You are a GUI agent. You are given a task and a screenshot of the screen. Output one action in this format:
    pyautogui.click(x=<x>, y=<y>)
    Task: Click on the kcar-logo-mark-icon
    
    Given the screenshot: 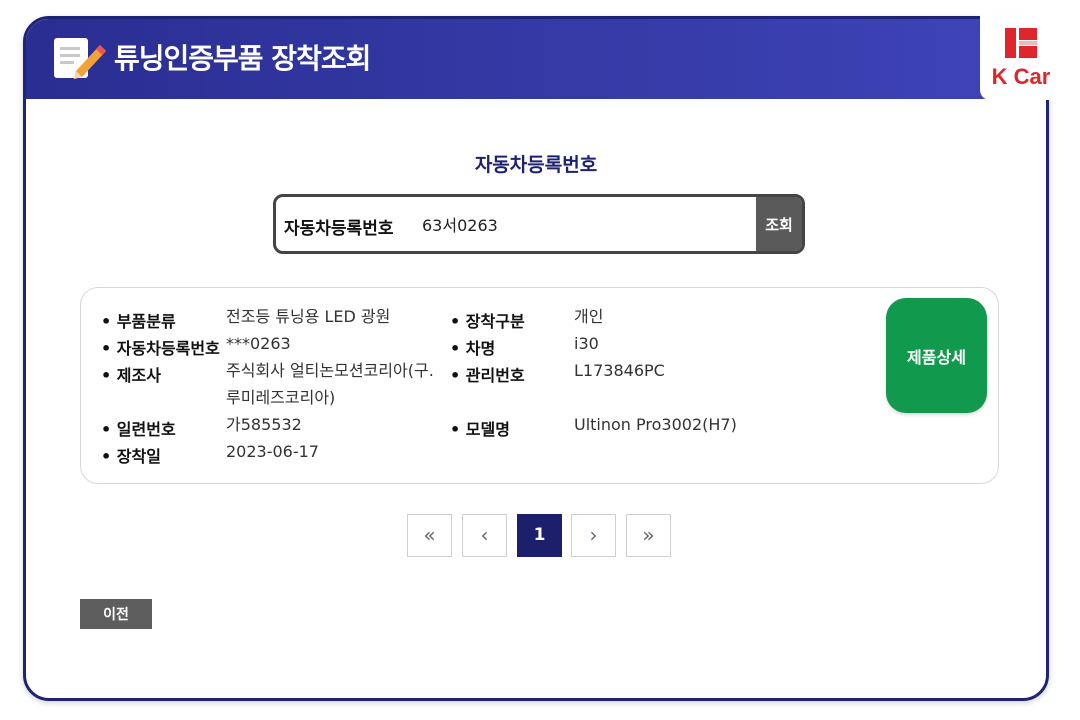 What is the action you would take?
    pyautogui.click(x=1021, y=43)
    